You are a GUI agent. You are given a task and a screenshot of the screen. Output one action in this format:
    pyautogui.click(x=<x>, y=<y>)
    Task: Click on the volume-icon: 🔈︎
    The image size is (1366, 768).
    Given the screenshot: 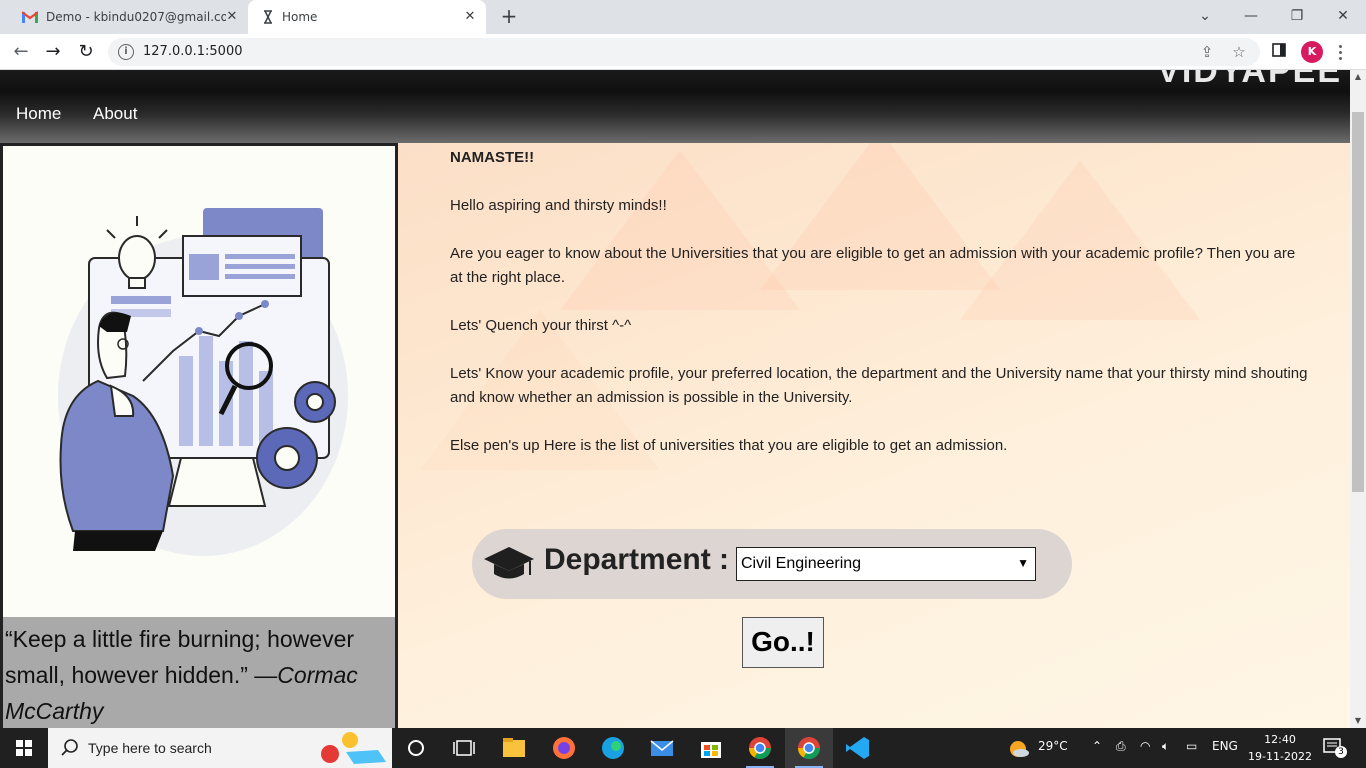 What is the action you would take?
    pyautogui.click(x=1165, y=746)
    